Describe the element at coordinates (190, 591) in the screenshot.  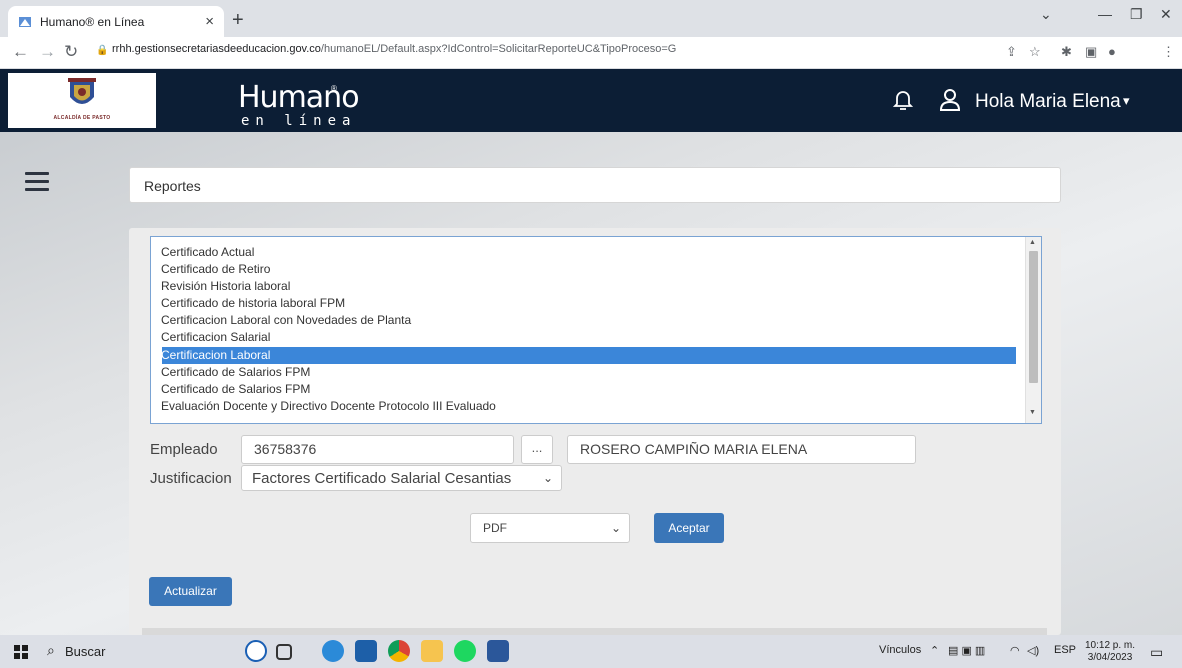
I see `refresh-button: Actualizar` at that location.